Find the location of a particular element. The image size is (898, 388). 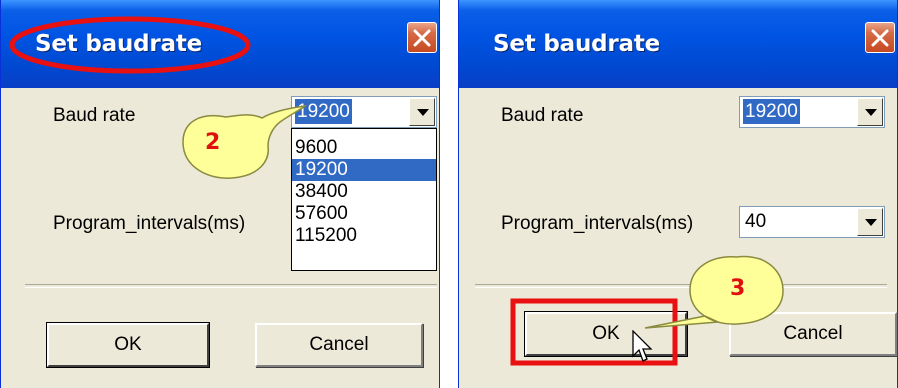

title-highlight-ellipse is located at coordinates (130, 45).